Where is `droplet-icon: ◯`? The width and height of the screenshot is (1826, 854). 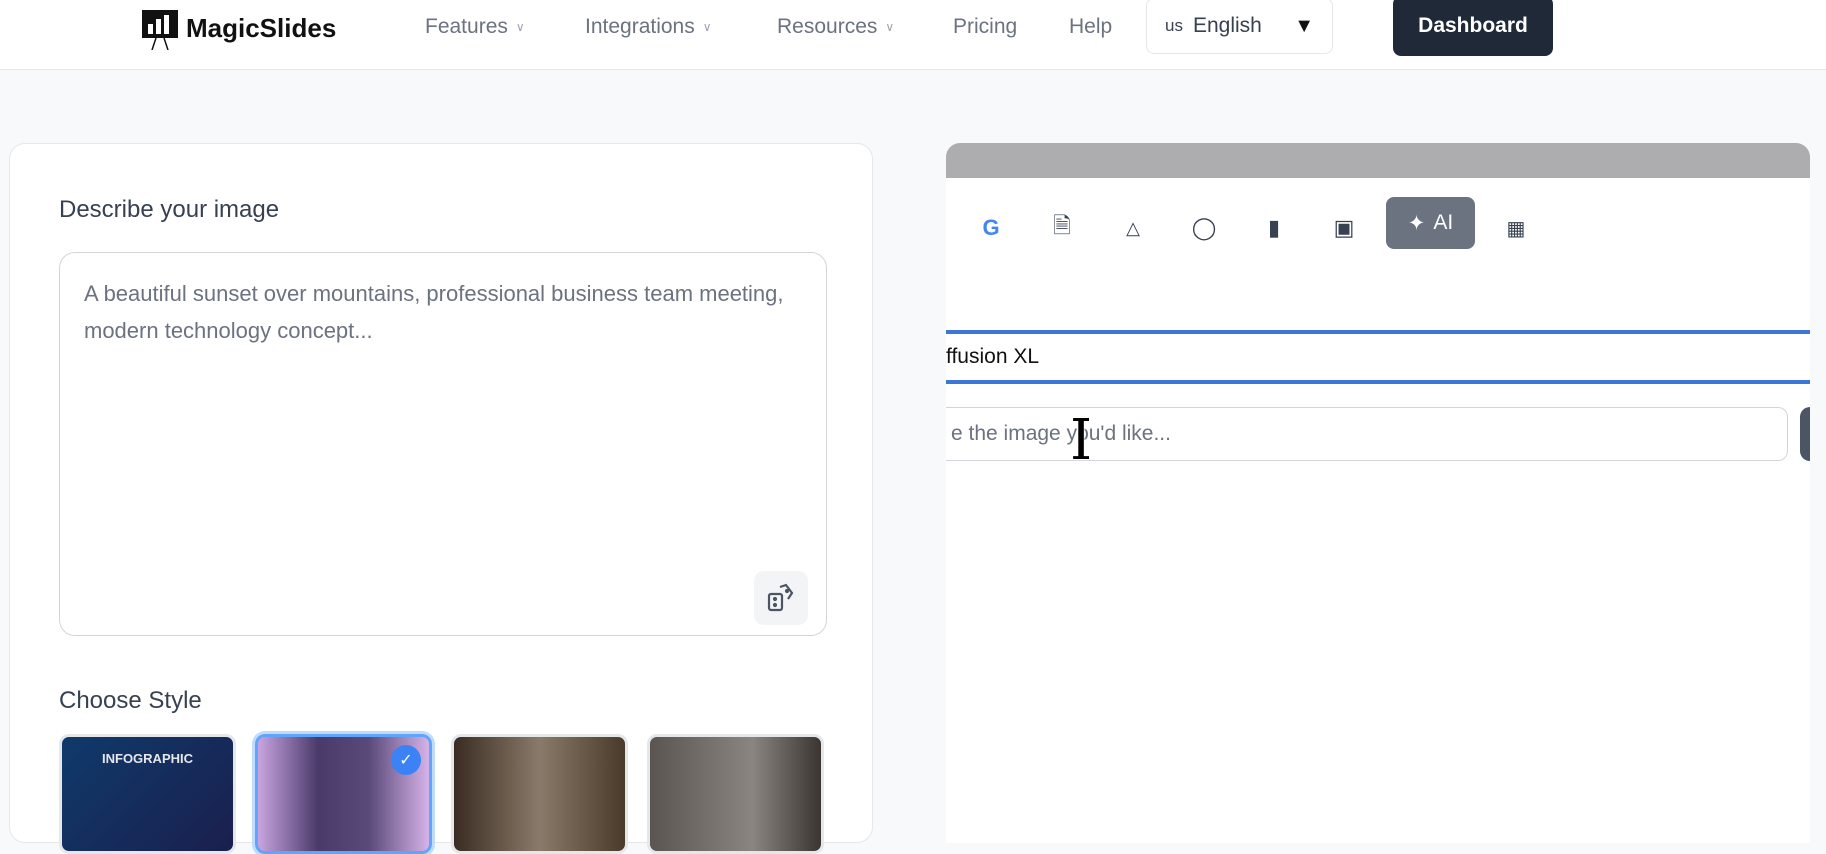
droplet-icon: ◯ is located at coordinates (1204, 228).